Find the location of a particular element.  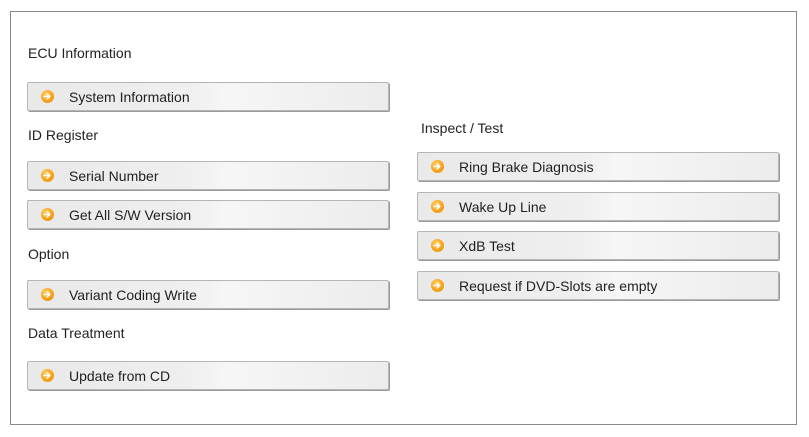

section-heading-inspect-test: Inspect / Test is located at coordinates (462, 128).